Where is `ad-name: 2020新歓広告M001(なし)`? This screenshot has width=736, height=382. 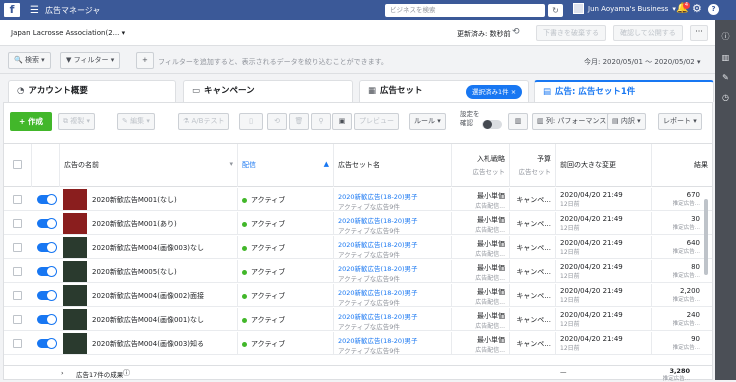
ad-name: 2020新歓広告M001(なし) is located at coordinates (162, 199).